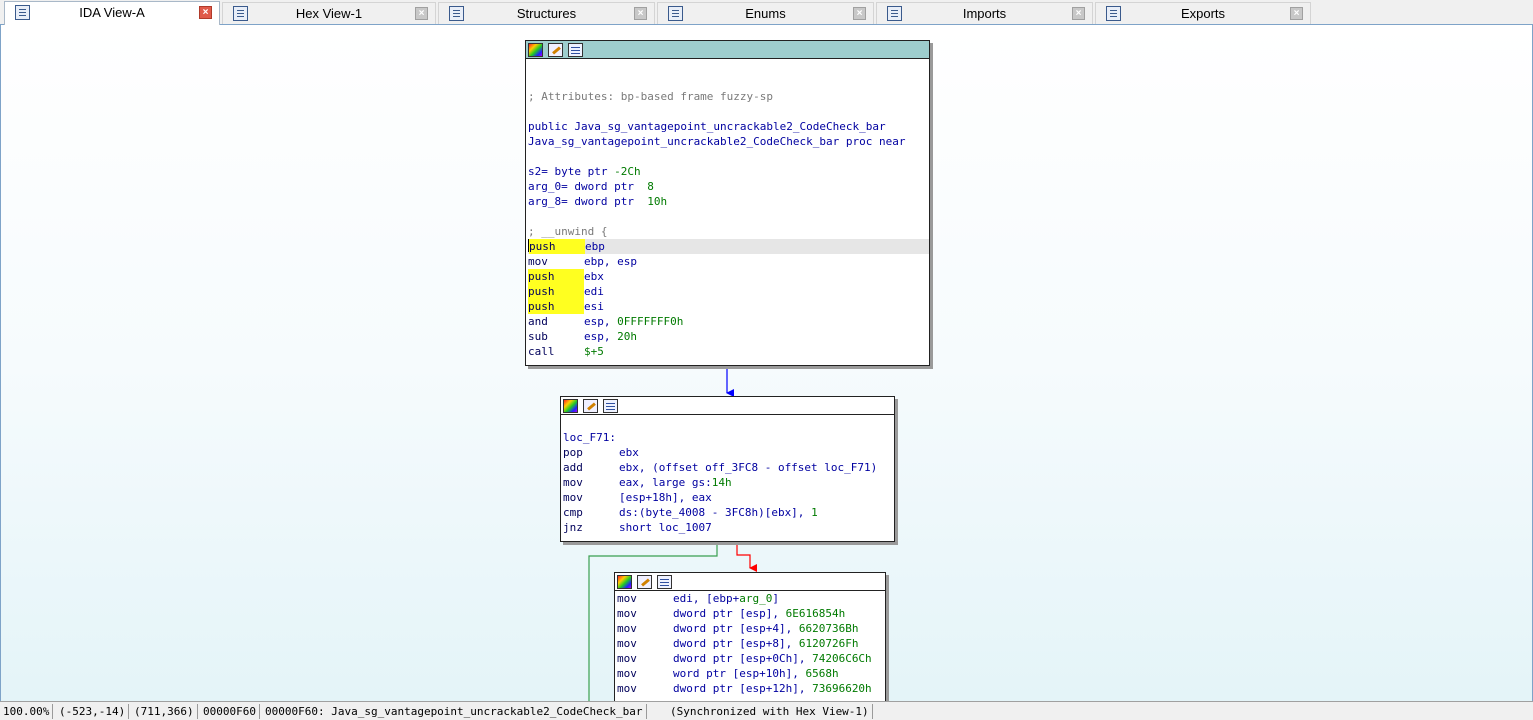 The width and height of the screenshot is (1533, 720). I want to click on operands: edi, so click(594, 291).